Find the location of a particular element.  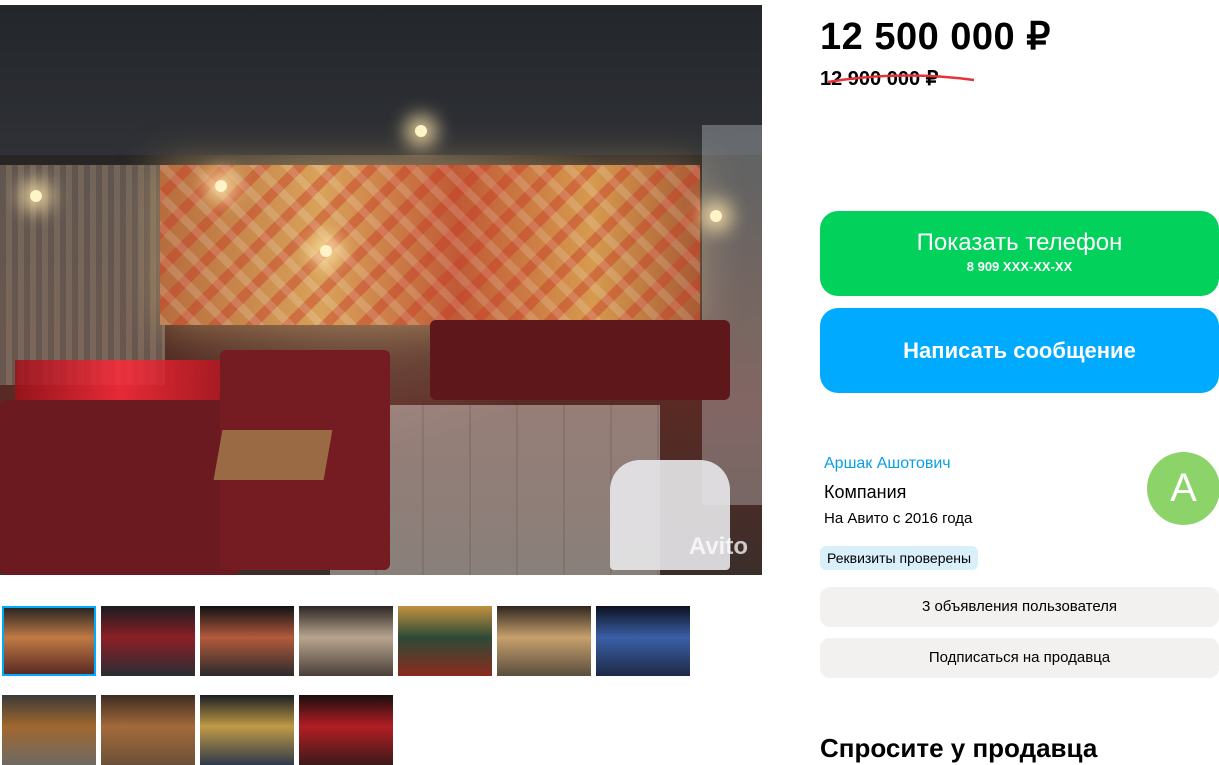

photo-wall-left is located at coordinates (82, 275).